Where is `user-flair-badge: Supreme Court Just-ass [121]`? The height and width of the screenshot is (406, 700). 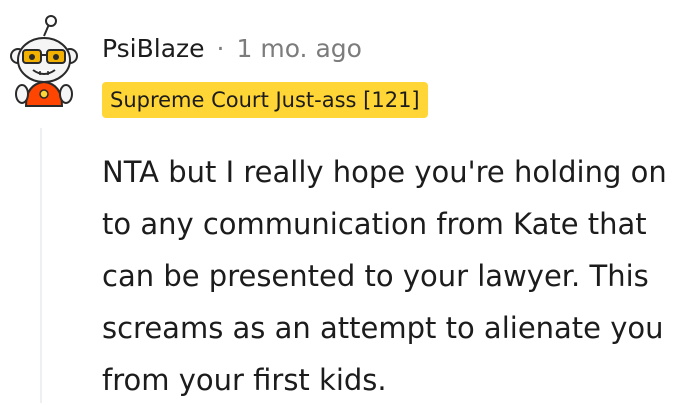 user-flair-badge: Supreme Court Just-ass [121] is located at coordinates (265, 100).